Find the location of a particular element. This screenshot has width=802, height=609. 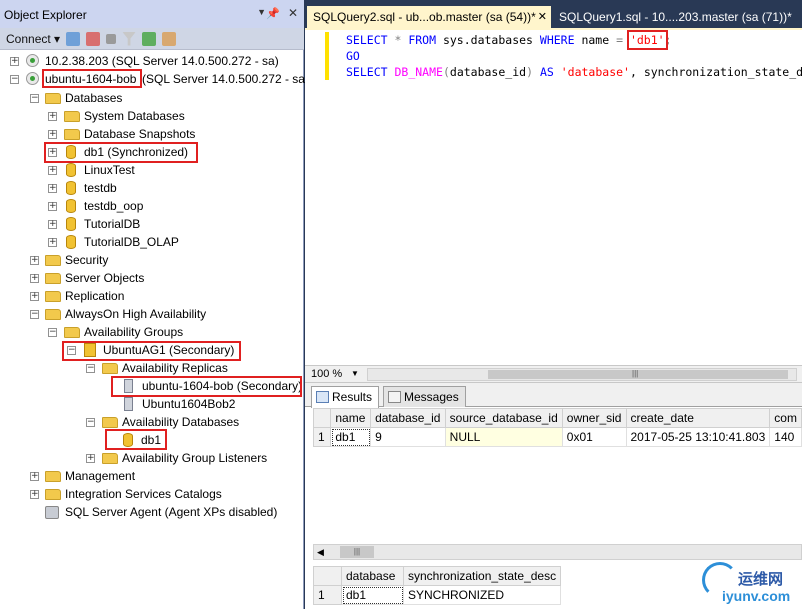

table-cell: 140 is located at coordinates (785, 437).